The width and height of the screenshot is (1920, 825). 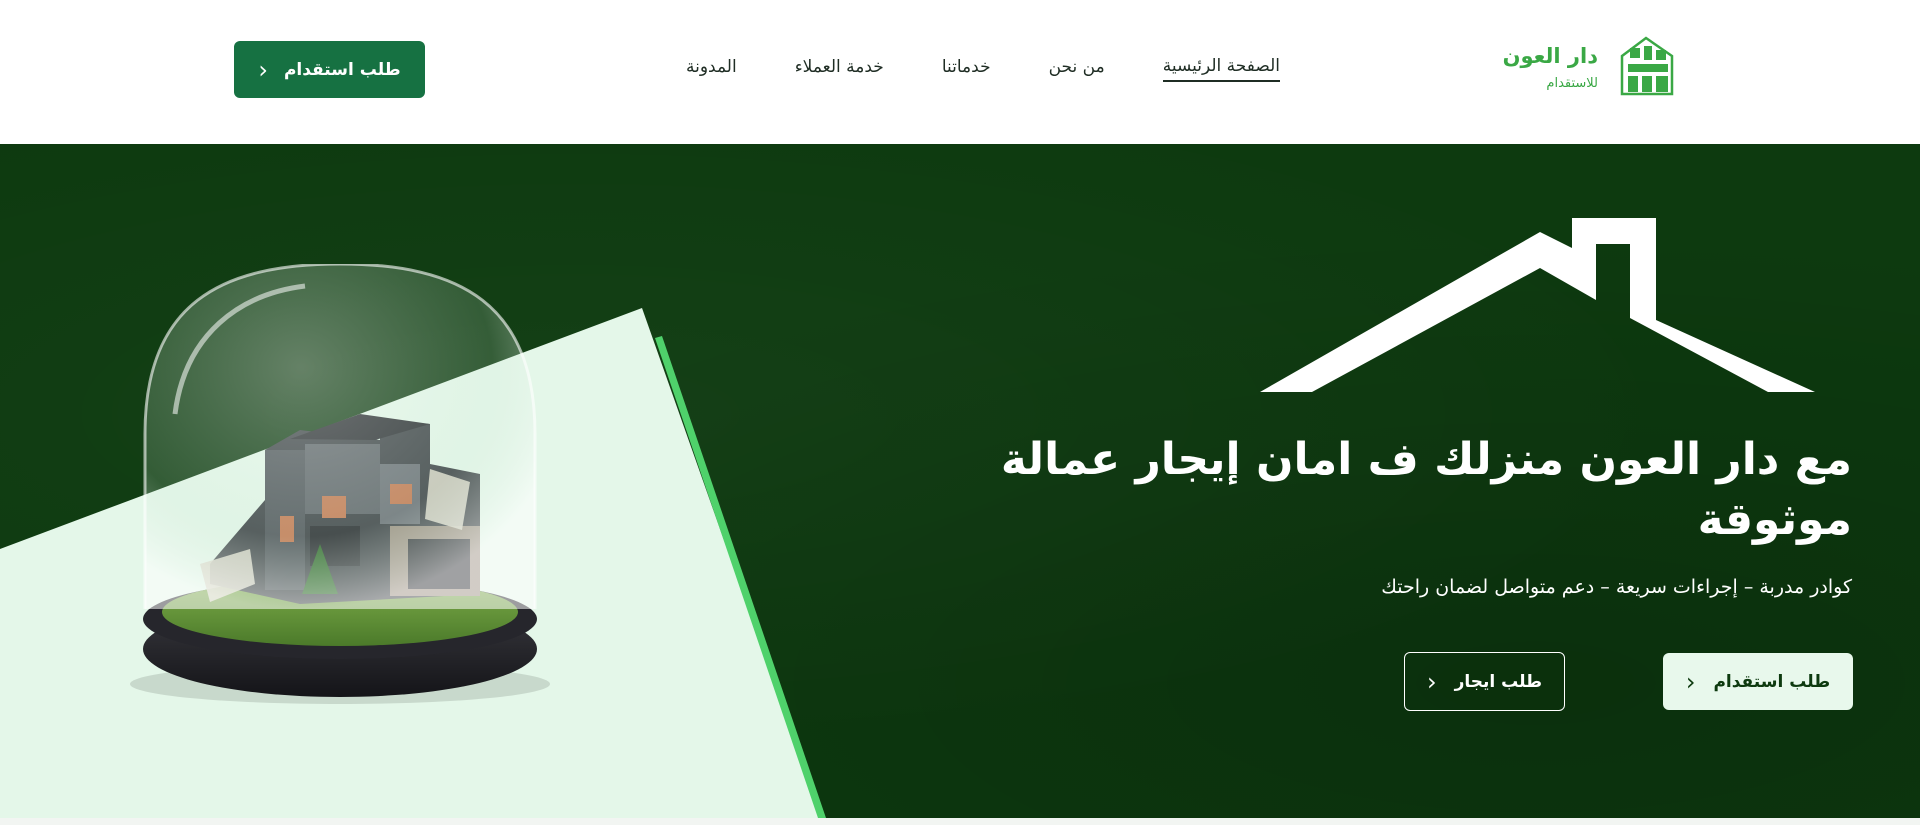 I want to click on hero-recruit-button: طلب استقدام ‹, so click(x=1758, y=681).